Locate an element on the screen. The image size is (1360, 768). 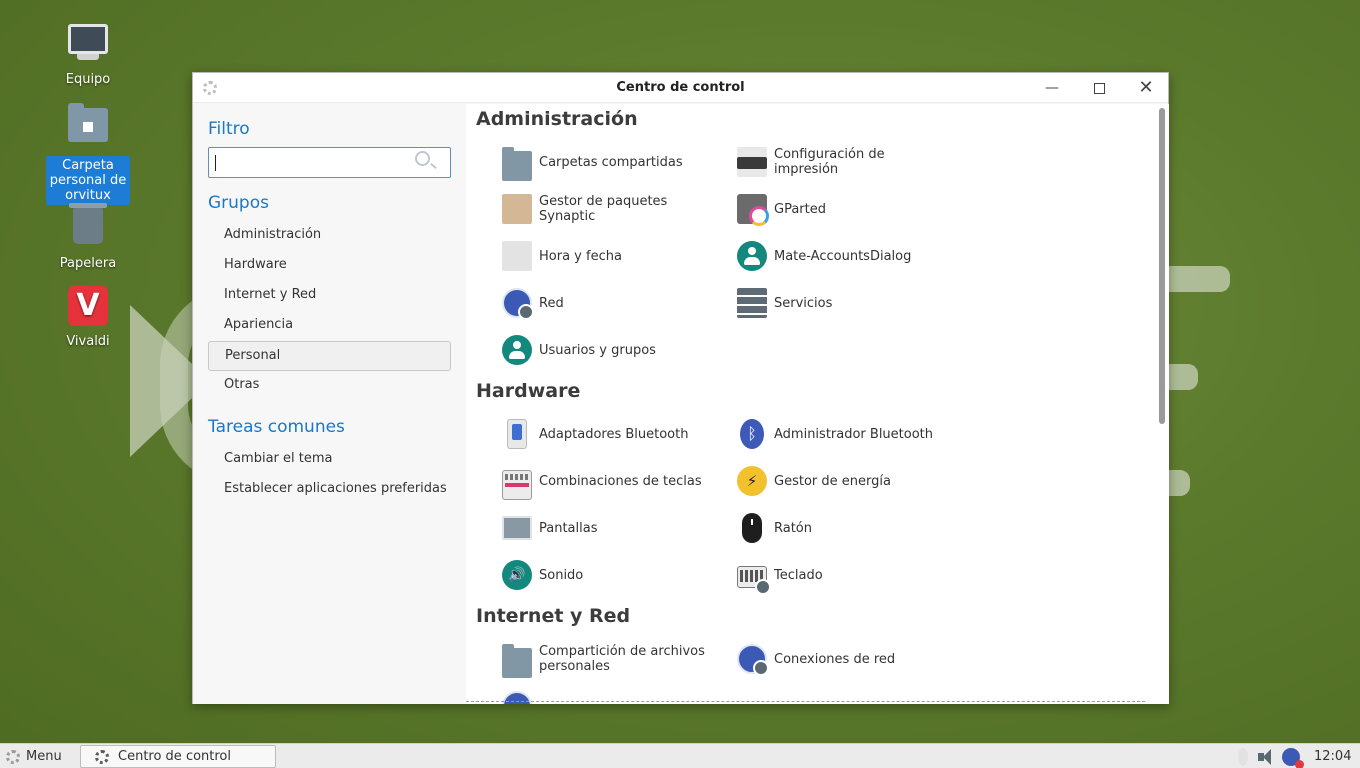
item-label: Ratón is located at coordinates (793, 528).